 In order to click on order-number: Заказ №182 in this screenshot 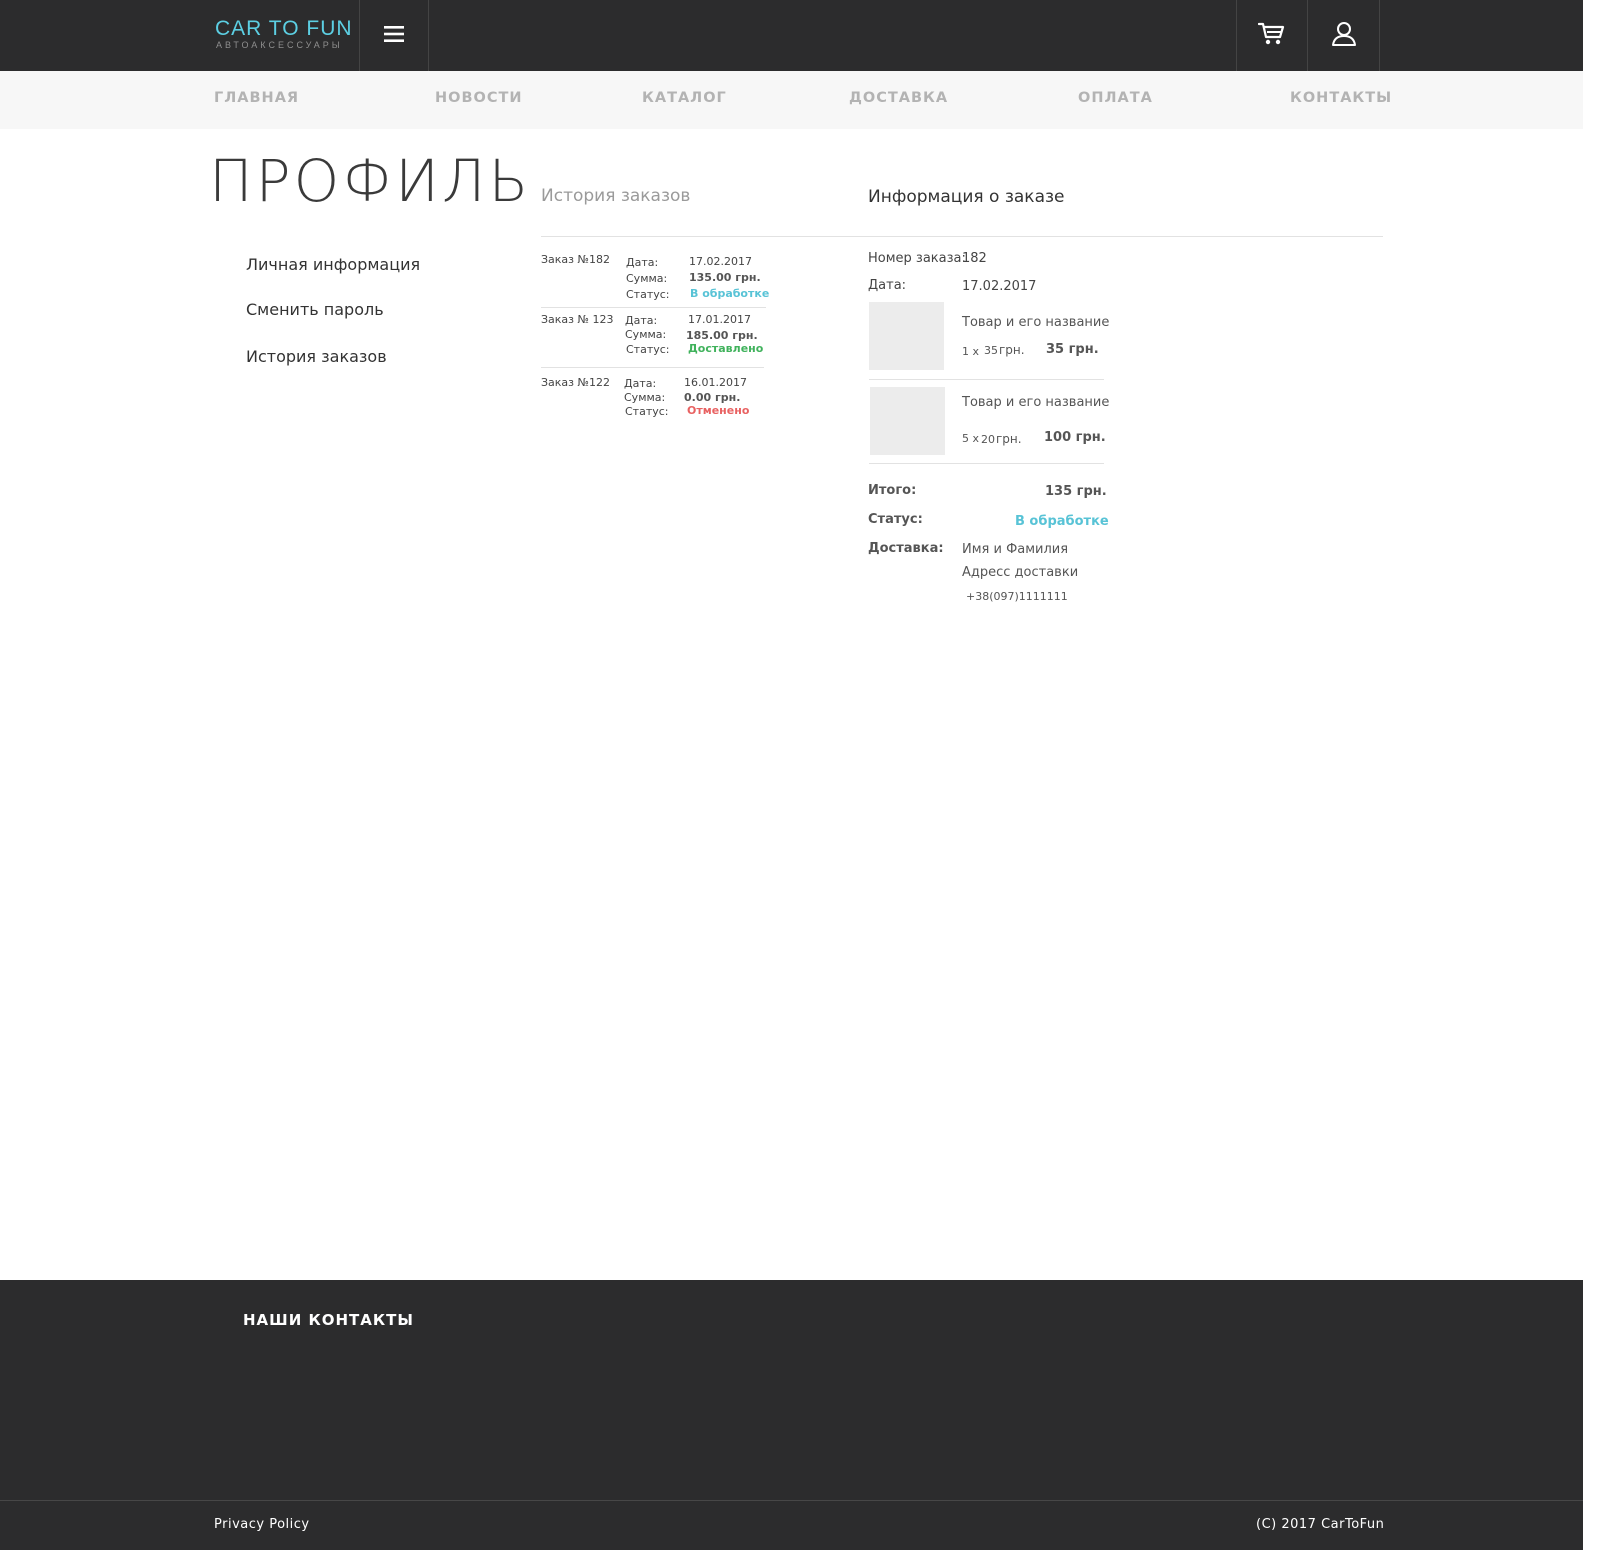, I will do `click(575, 259)`.